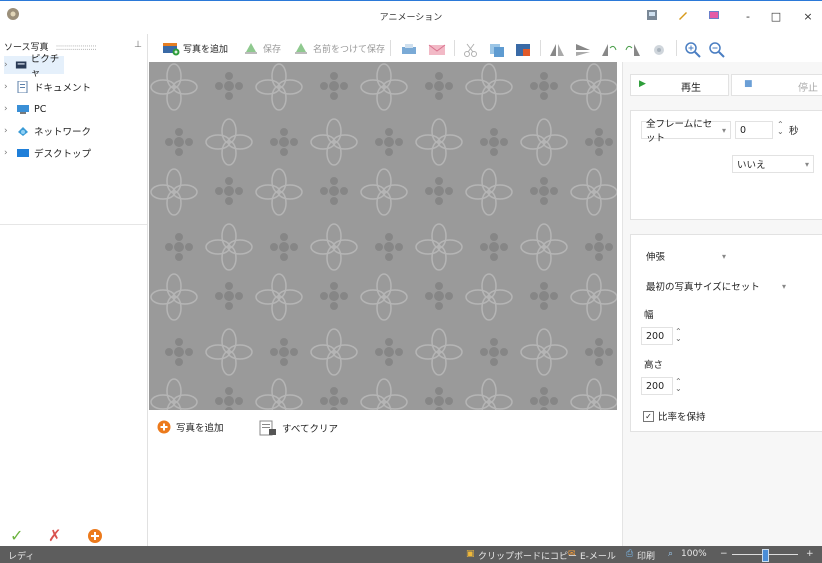 This screenshot has width=822, height=563. I want to click on zoom-out-icon, so click(717, 50).